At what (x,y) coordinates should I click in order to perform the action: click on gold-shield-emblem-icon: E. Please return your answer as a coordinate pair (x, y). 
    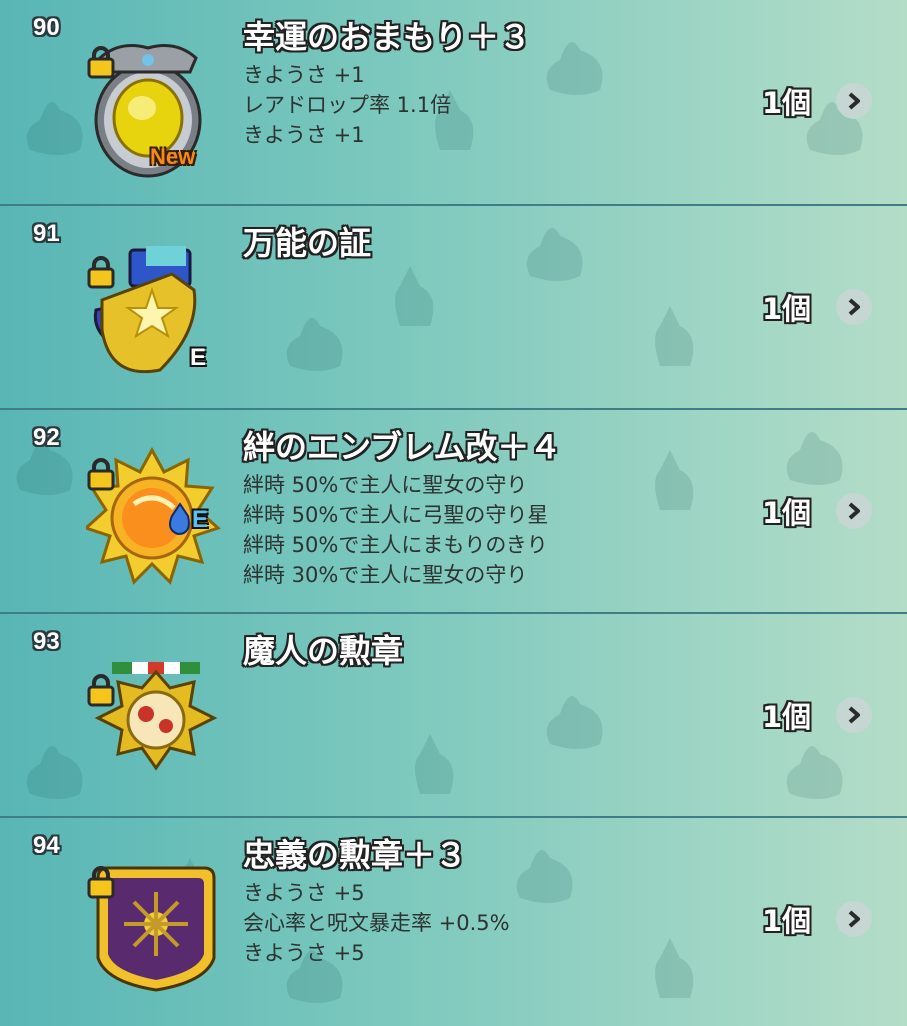
    Looking at the image, I should click on (156, 312).